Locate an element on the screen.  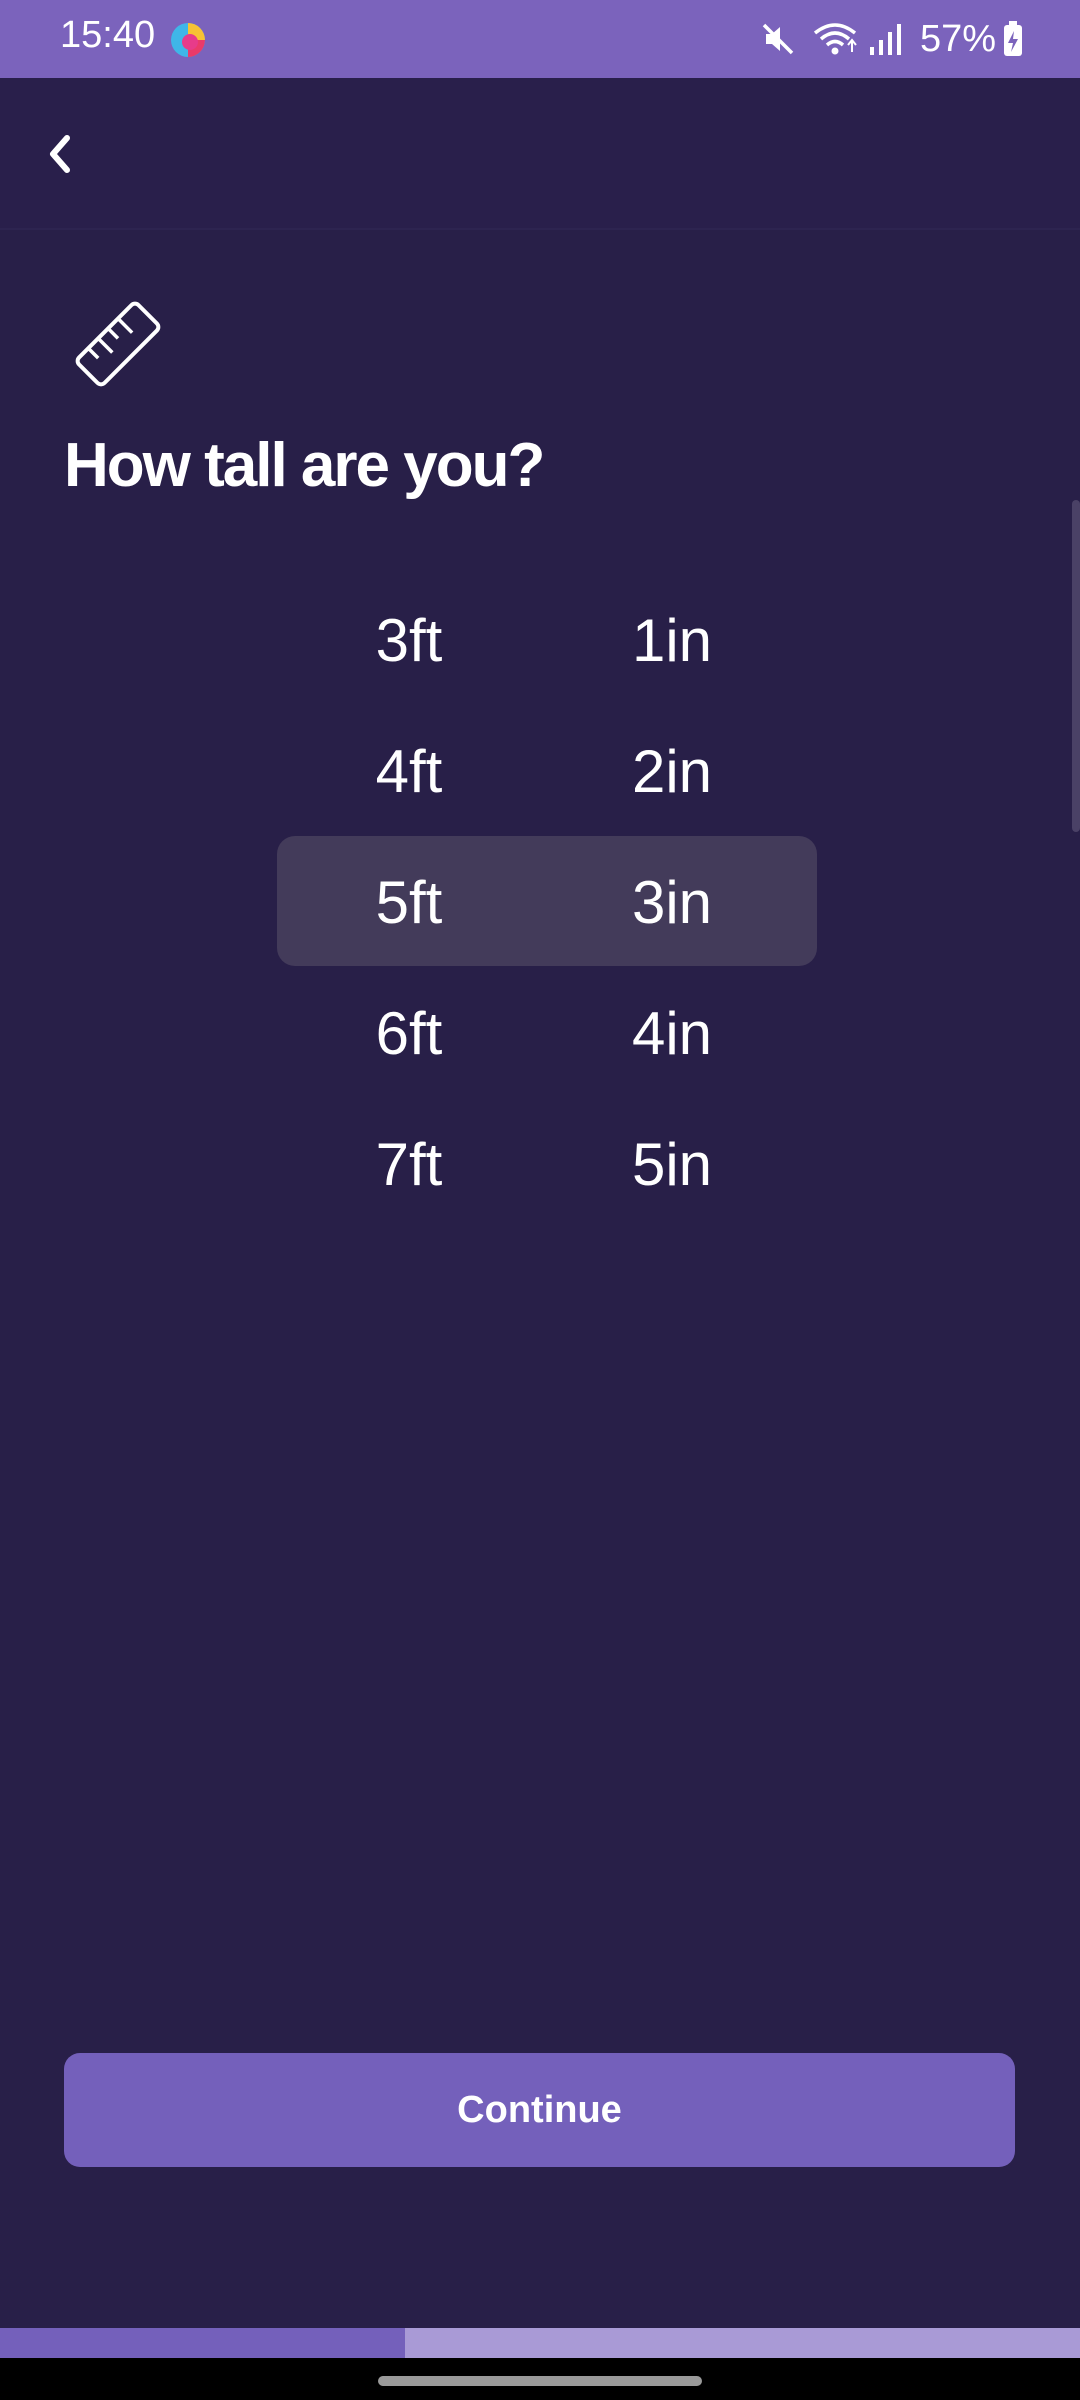
status-time: 15:40 is located at coordinates (108, 35).